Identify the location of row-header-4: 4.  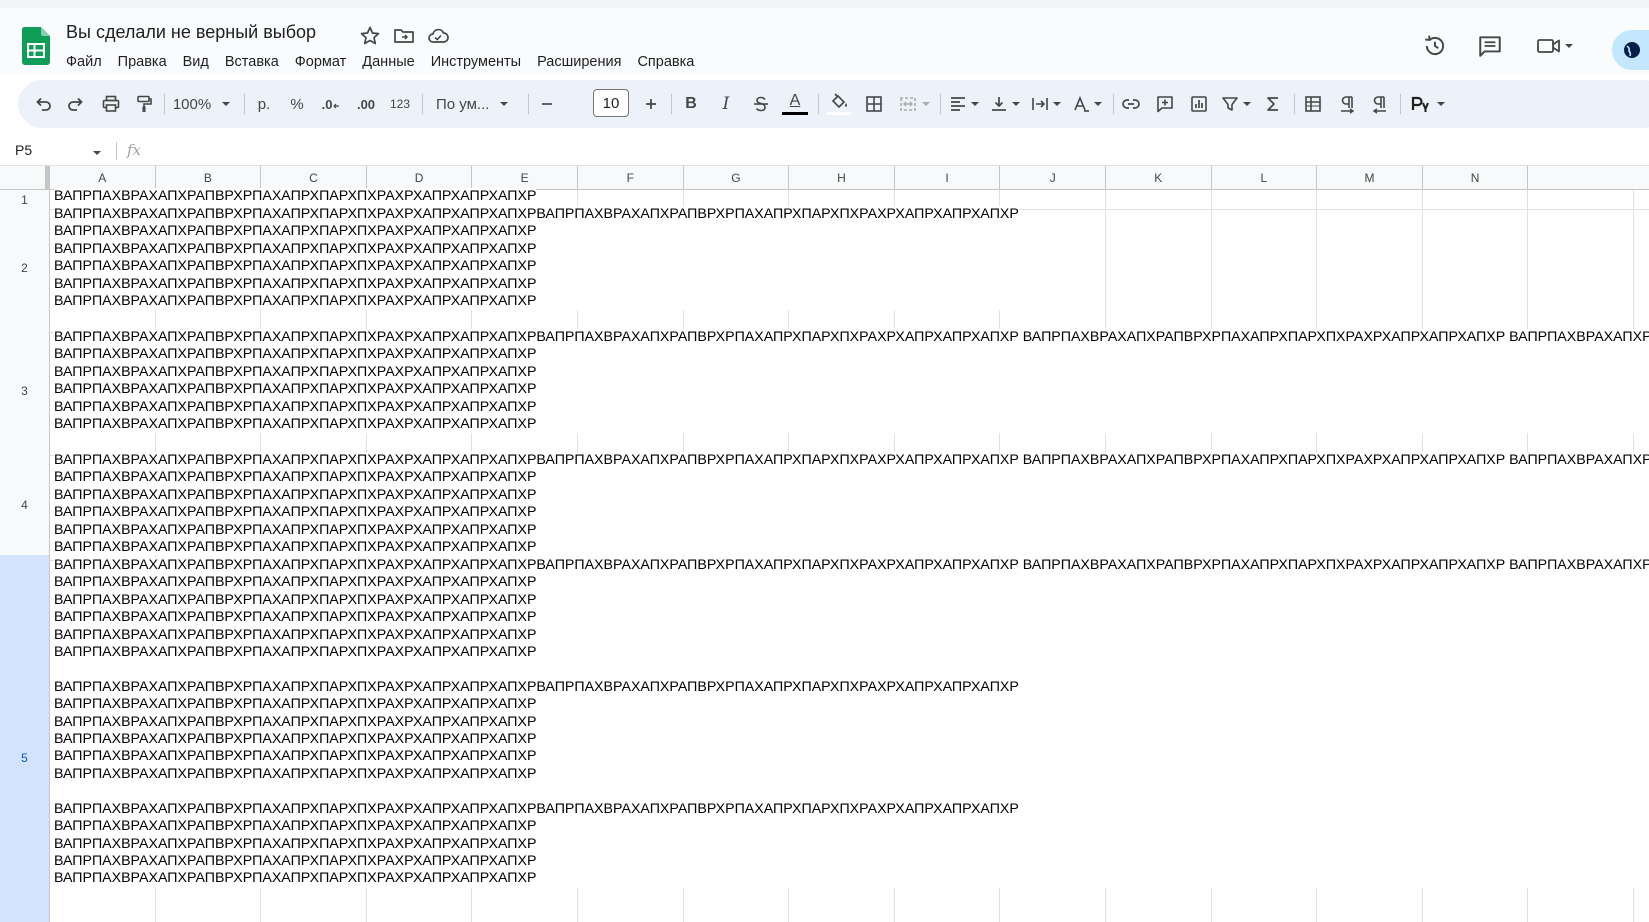
(25, 505).